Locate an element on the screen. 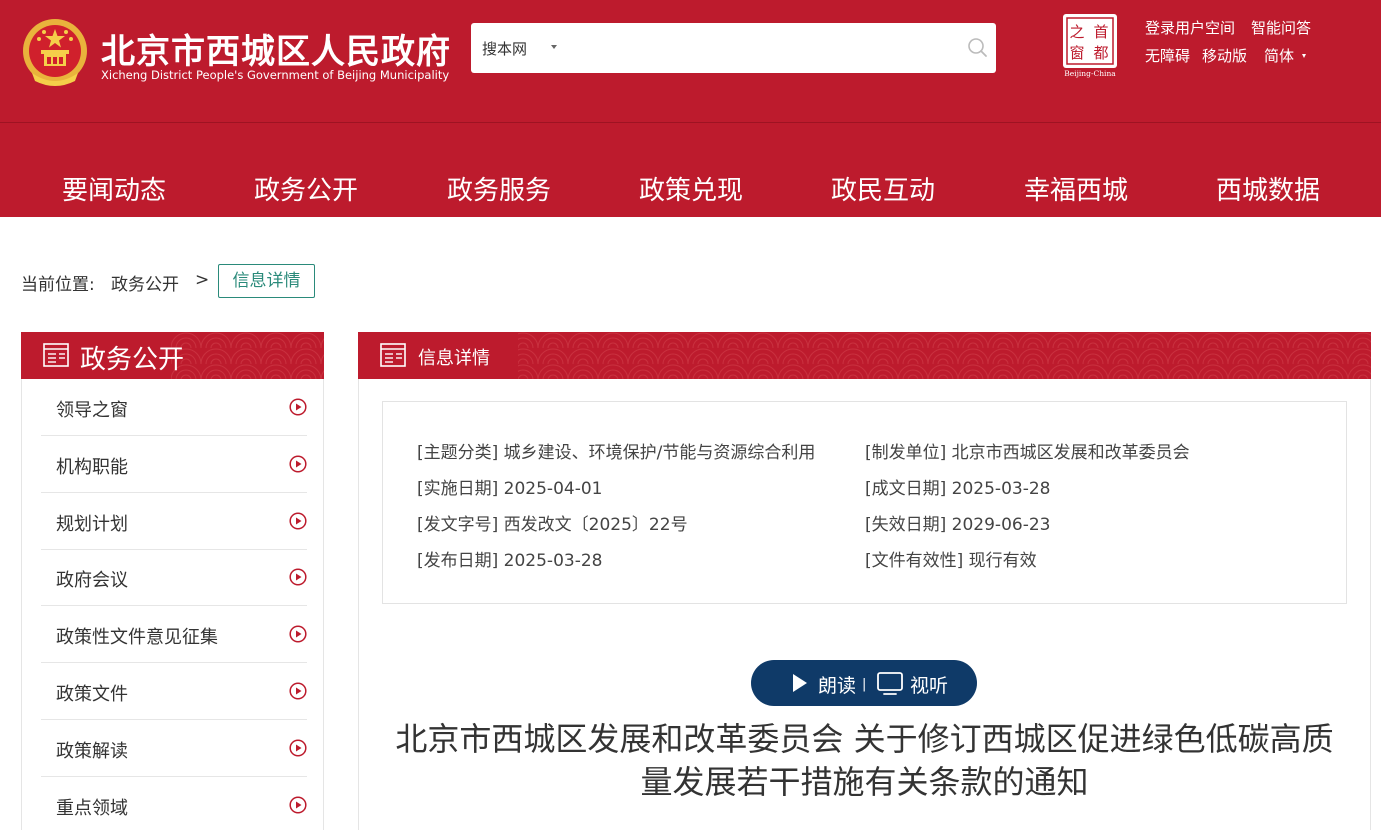 Image resolution: width=1381 pixels, height=830 pixels. sidebar-item-leadership: 领导之窗 is located at coordinates (174, 407).